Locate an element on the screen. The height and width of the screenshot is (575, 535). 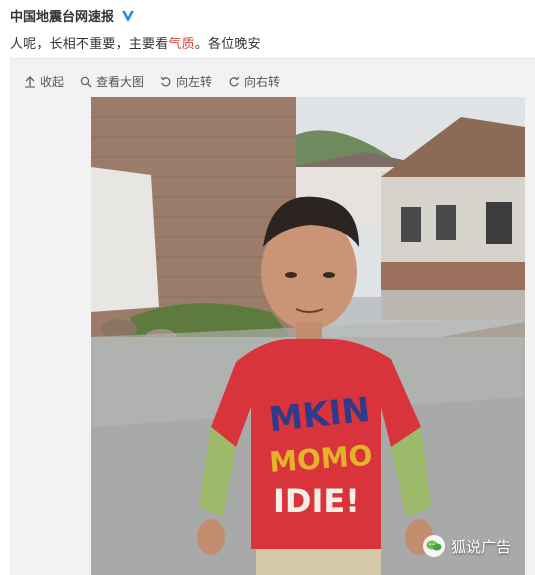
rotate-right-icon is located at coordinates (234, 81).